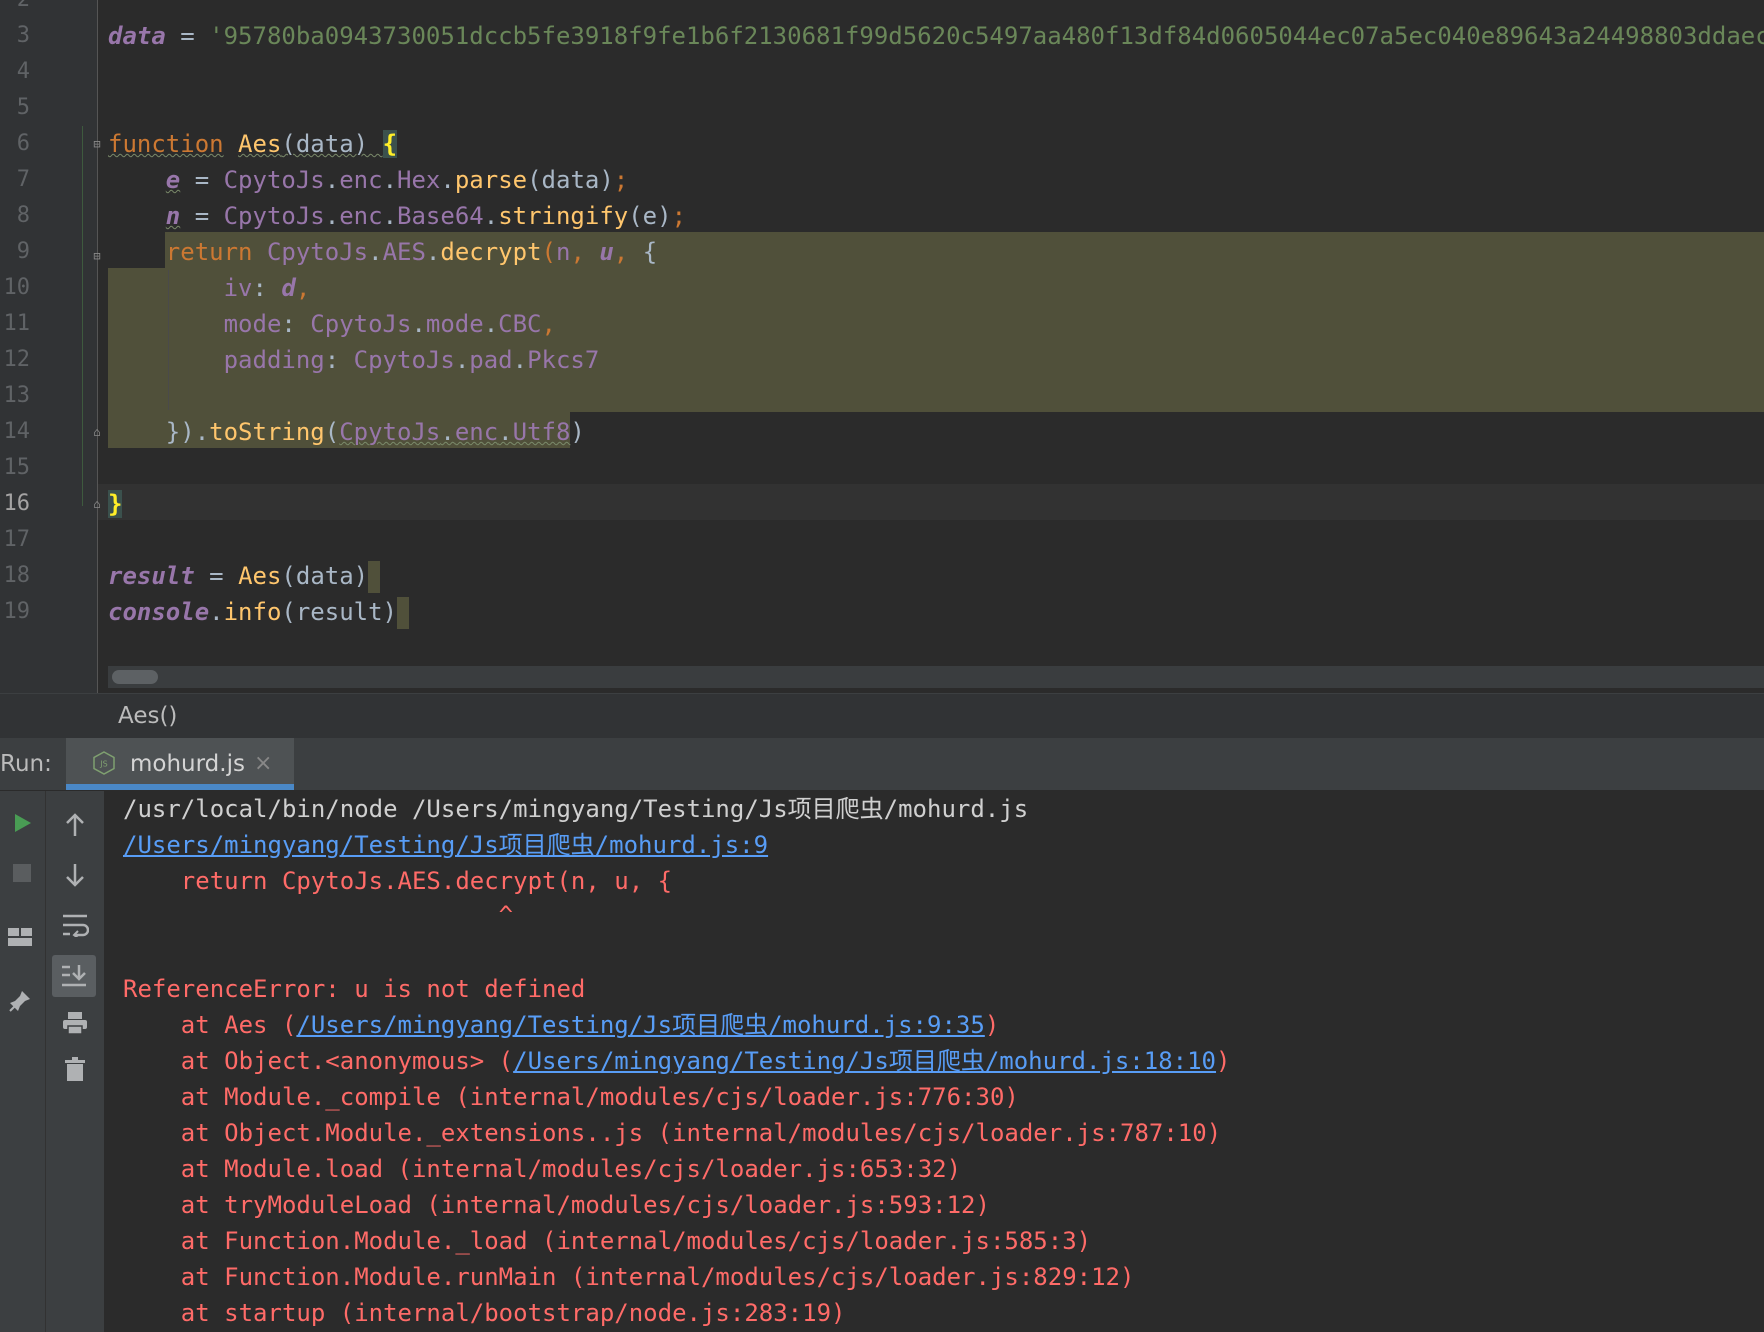 The height and width of the screenshot is (1332, 1764). I want to click on svg-text: JS, so click(103, 764).